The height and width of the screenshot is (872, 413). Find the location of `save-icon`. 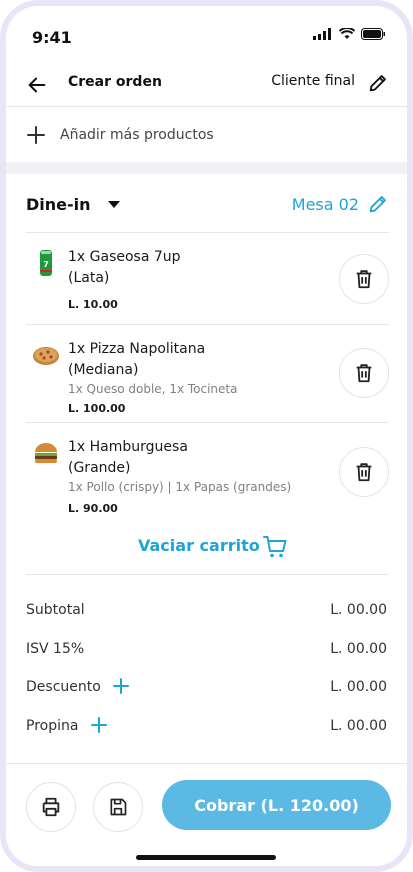

save-icon is located at coordinates (118, 807).